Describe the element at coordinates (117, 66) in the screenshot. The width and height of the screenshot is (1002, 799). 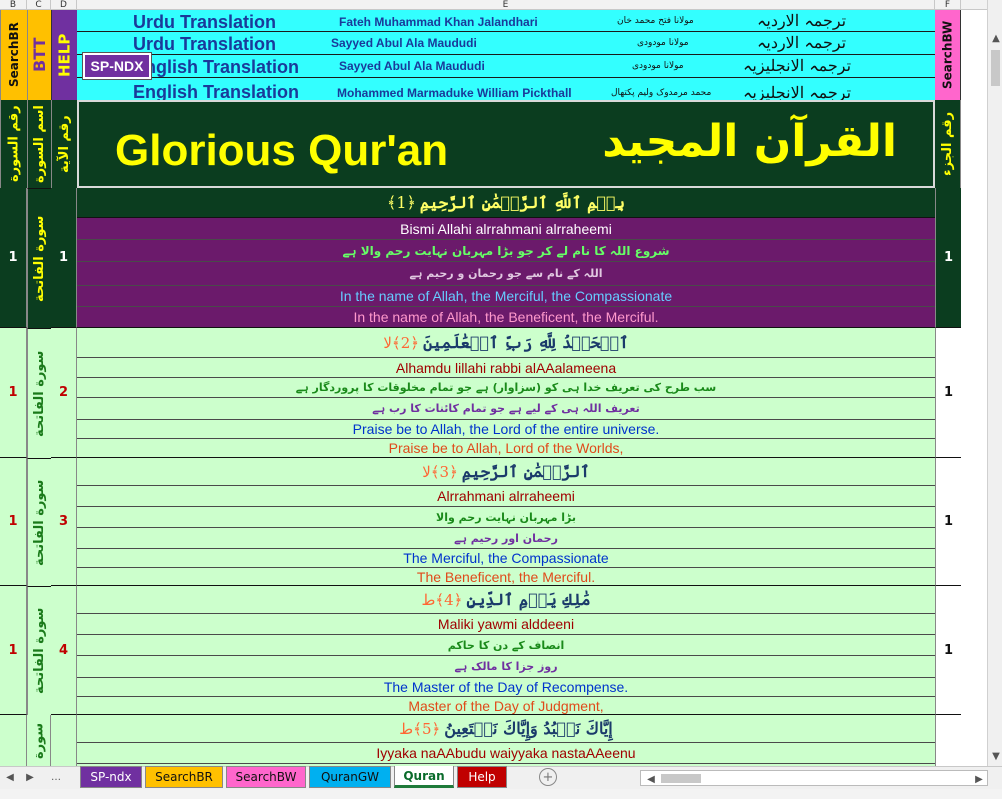
I see `sp-ndx-button: SP-NDX` at that location.